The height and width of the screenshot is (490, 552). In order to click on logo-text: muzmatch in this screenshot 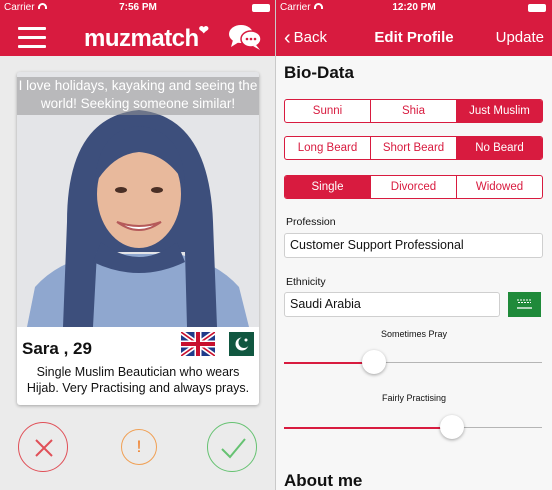, I will do `click(141, 38)`.